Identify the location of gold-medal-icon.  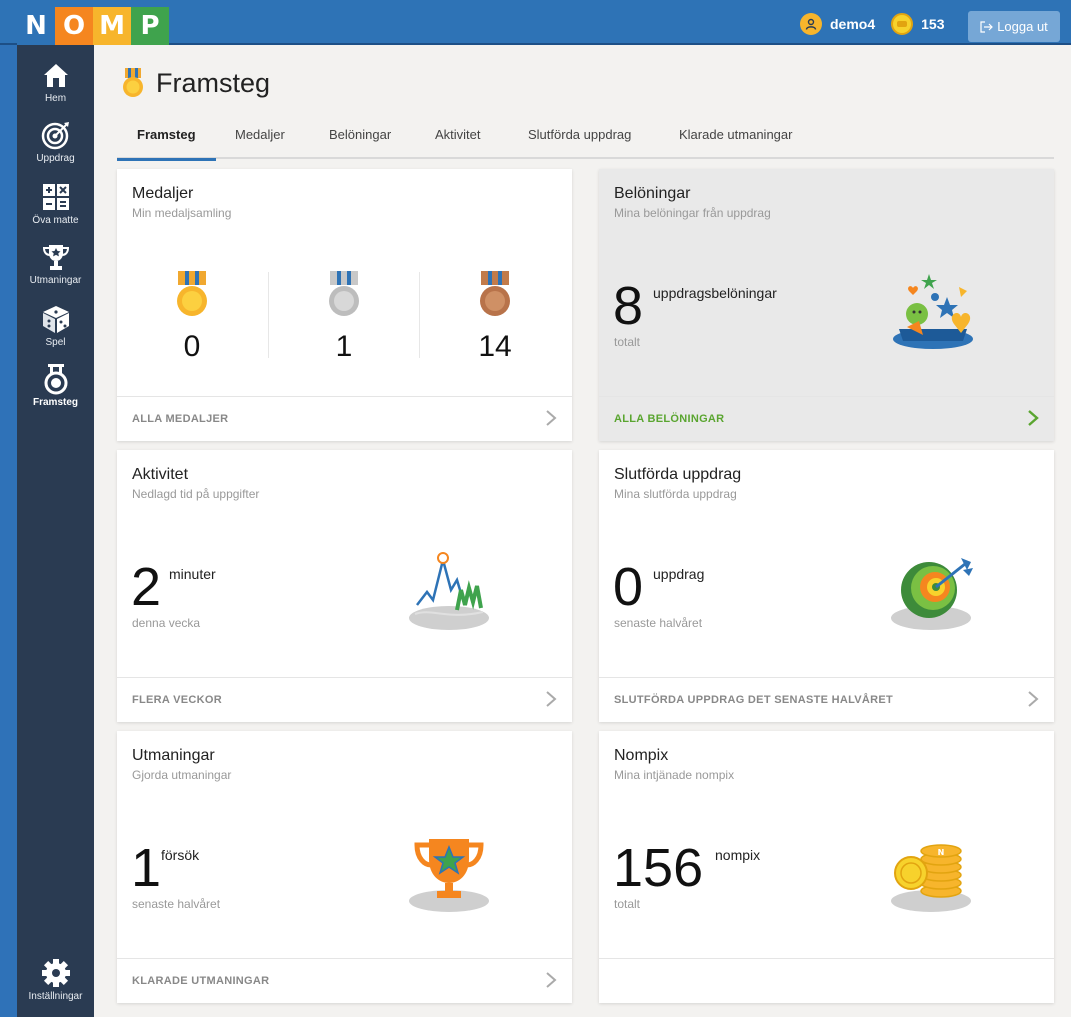
(192, 293).